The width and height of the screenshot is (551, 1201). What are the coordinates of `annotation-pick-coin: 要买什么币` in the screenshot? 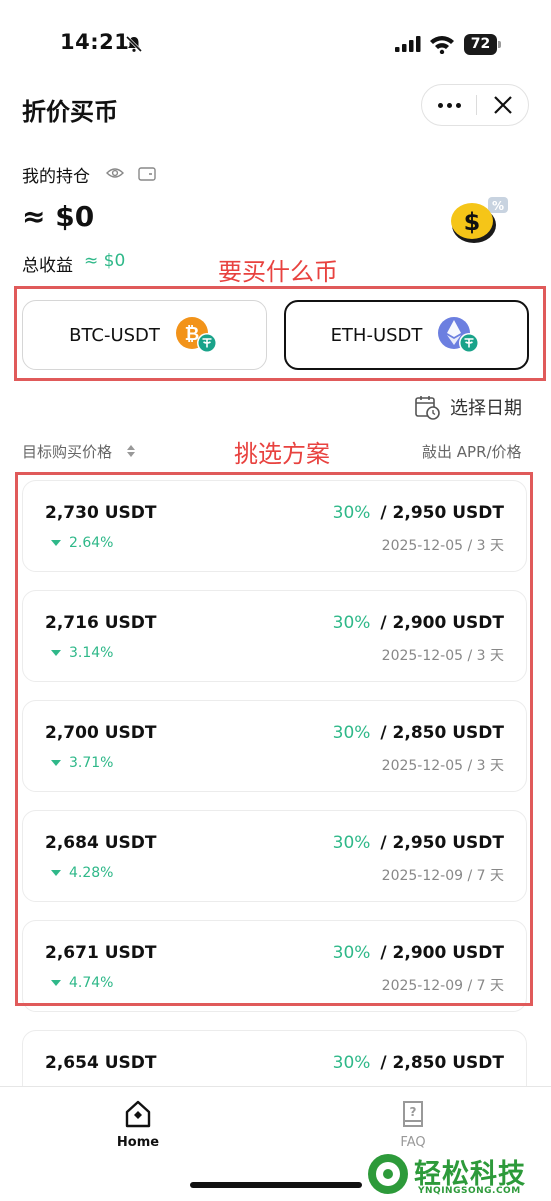 It's located at (278, 272).